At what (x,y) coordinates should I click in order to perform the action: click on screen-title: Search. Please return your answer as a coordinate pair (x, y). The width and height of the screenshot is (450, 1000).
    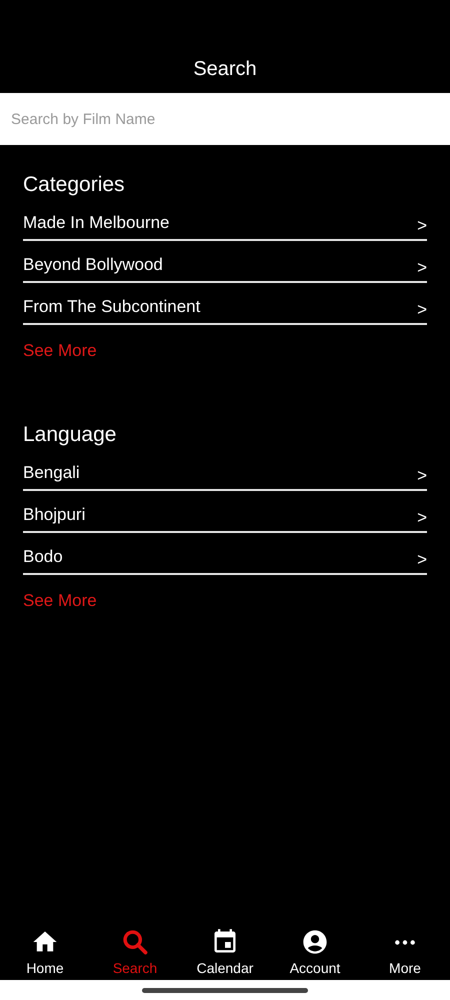
    Looking at the image, I should click on (225, 69).